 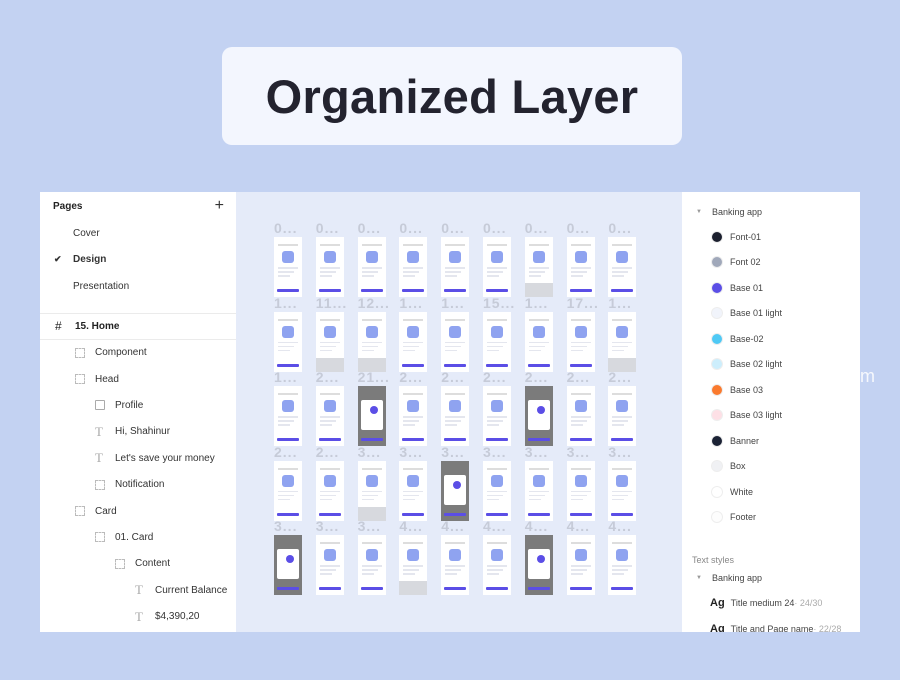 What do you see at coordinates (138, 537) in the screenshot?
I see `layer-item: 01. Card` at bounding box center [138, 537].